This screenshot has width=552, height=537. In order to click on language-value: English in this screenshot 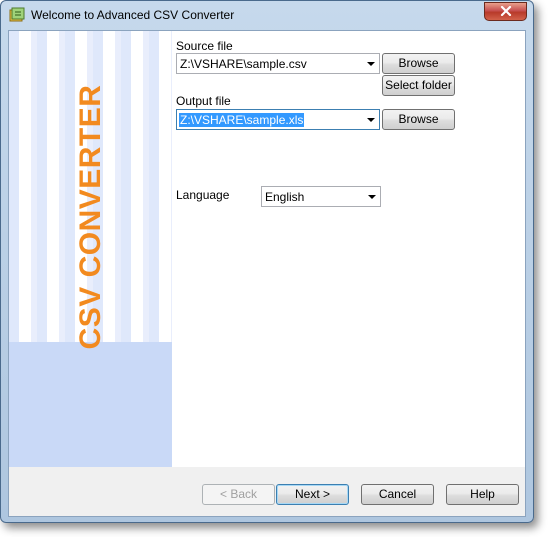, I will do `click(285, 197)`.